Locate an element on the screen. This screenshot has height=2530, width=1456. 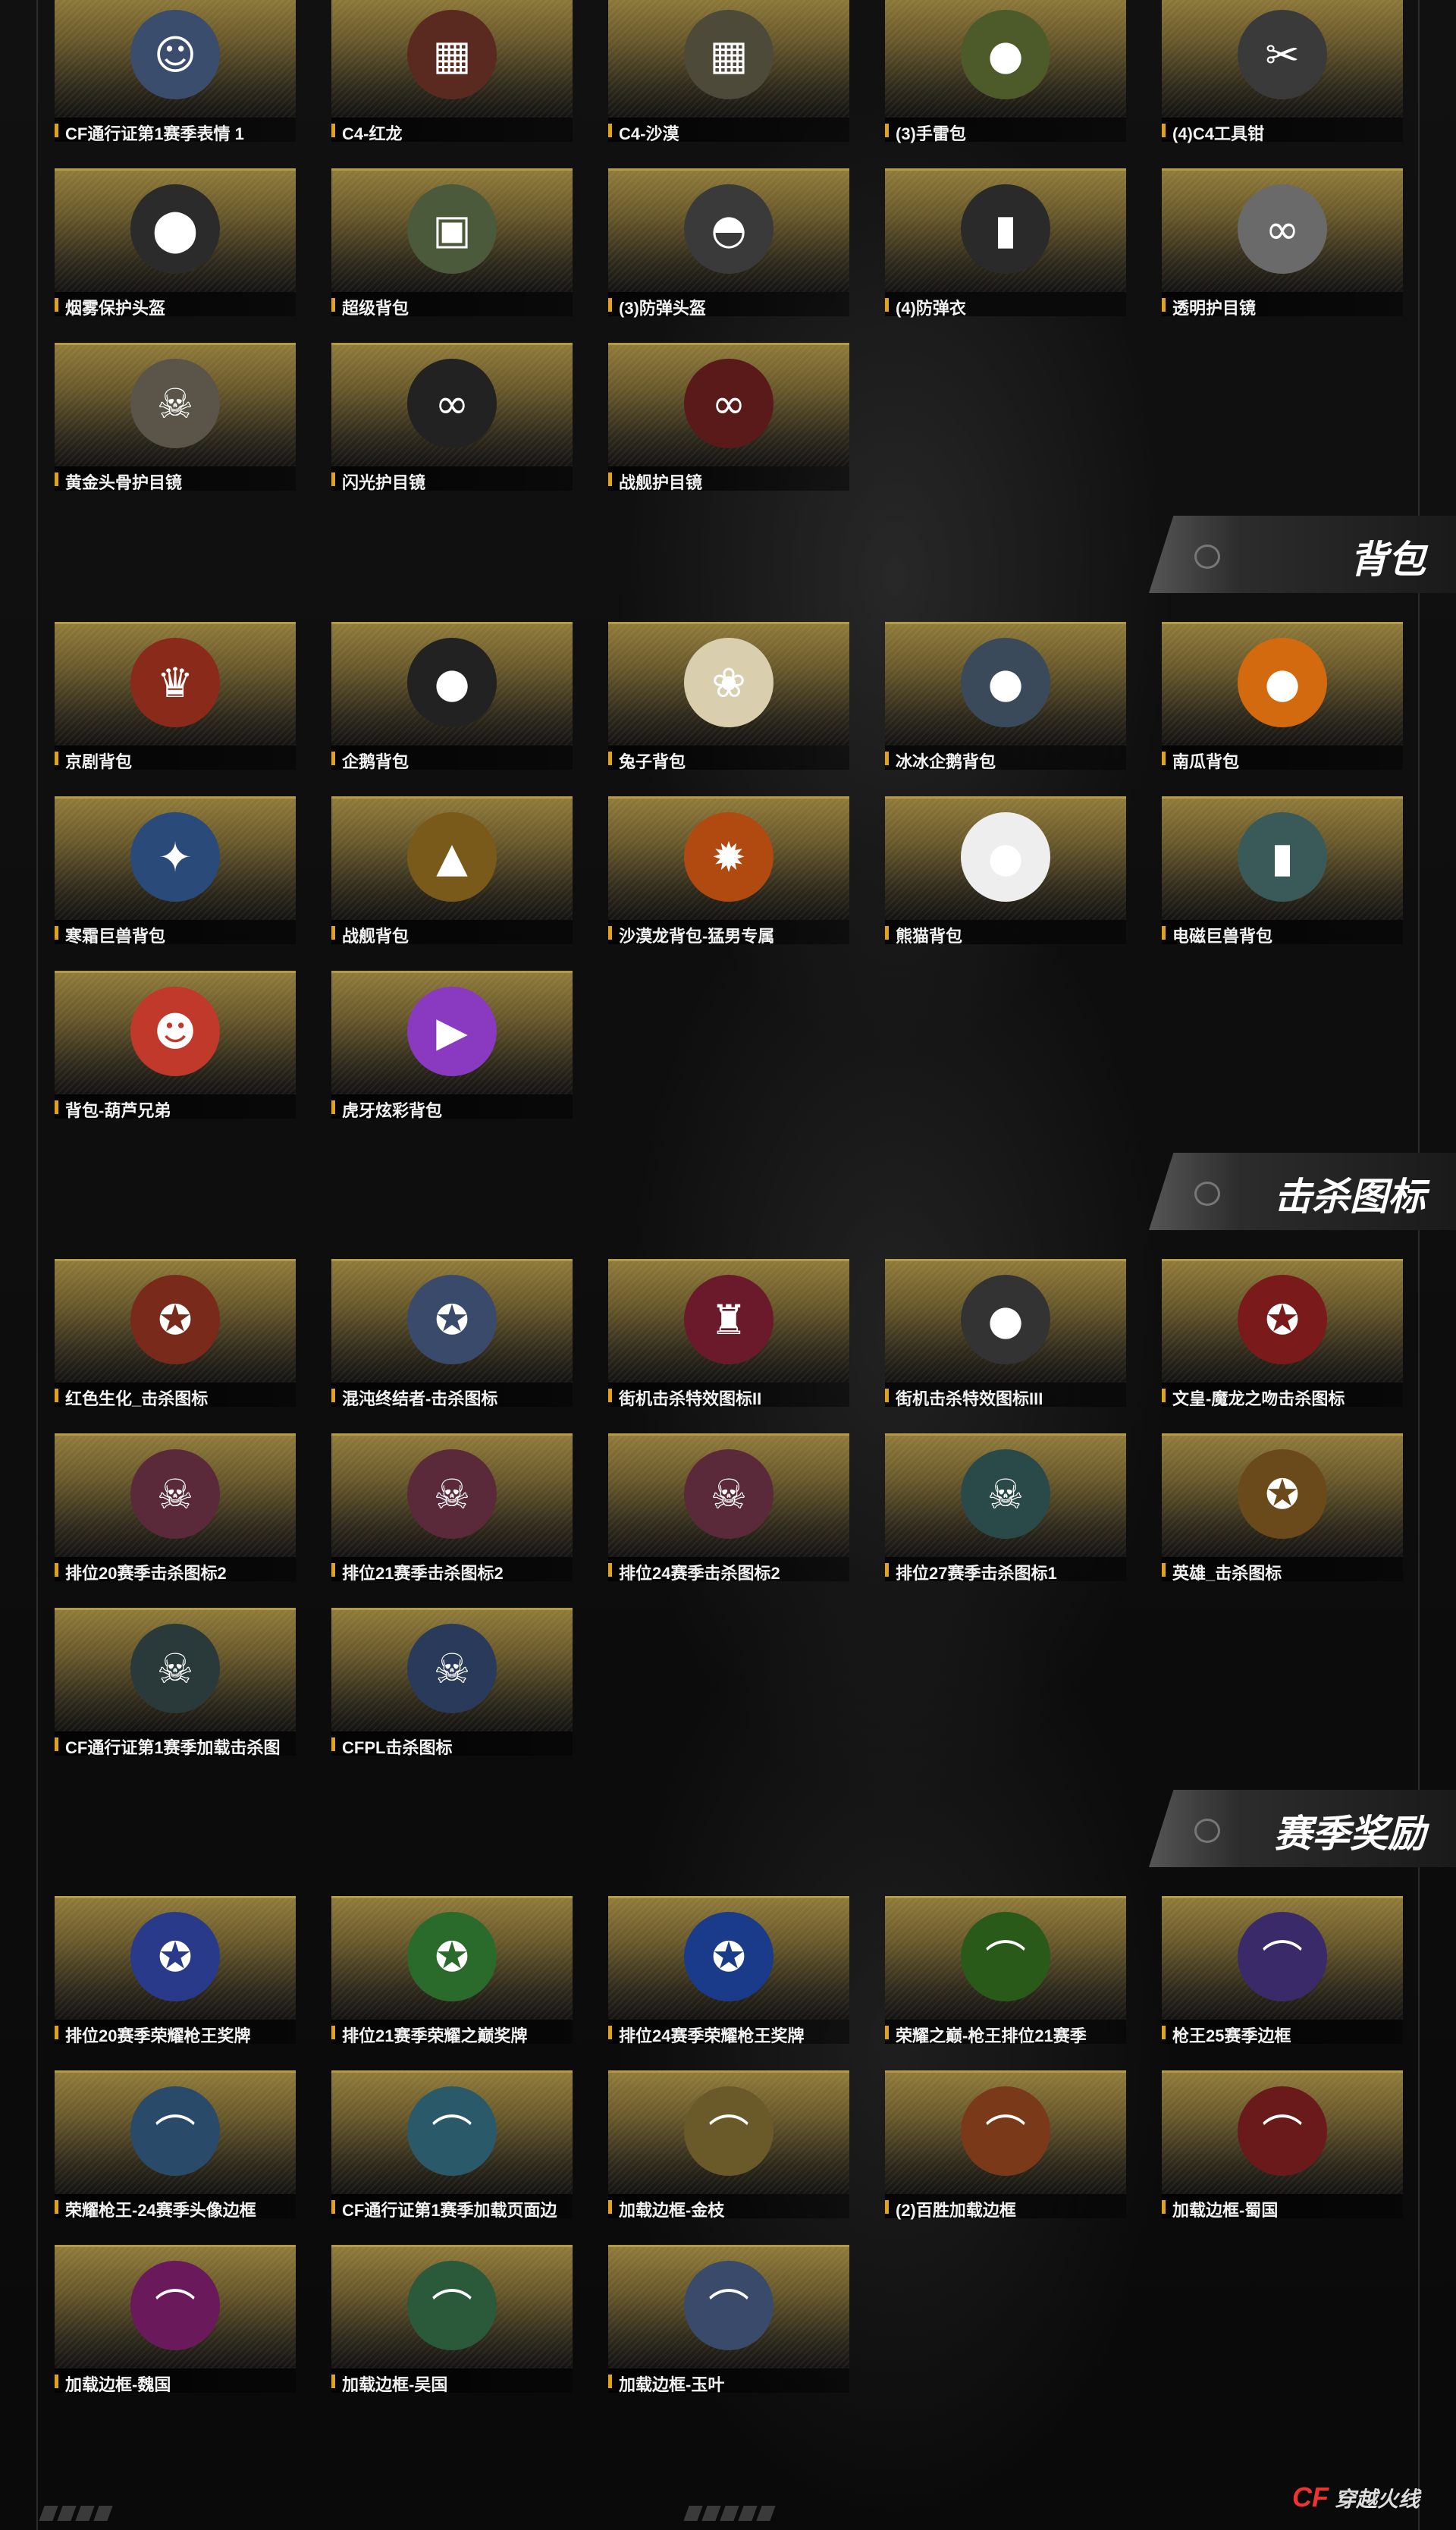
item-card: ▦ C4-红龙 is located at coordinates (452, 71).